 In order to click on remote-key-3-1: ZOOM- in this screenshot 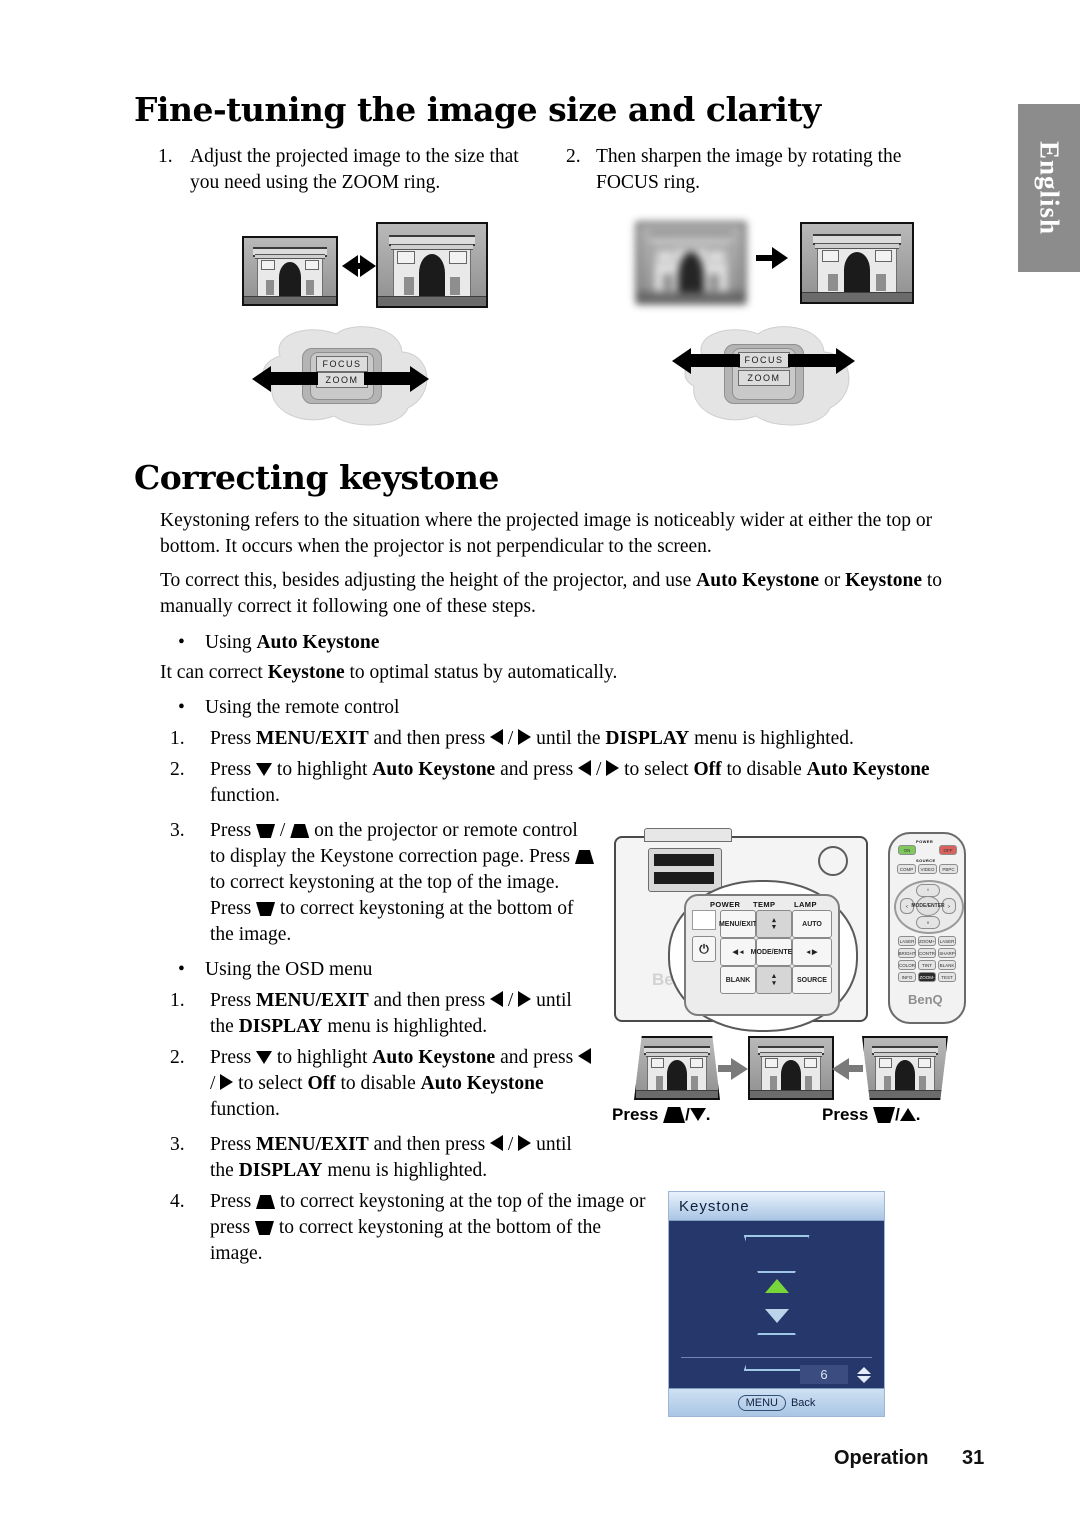, I will do `click(927, 977)`.